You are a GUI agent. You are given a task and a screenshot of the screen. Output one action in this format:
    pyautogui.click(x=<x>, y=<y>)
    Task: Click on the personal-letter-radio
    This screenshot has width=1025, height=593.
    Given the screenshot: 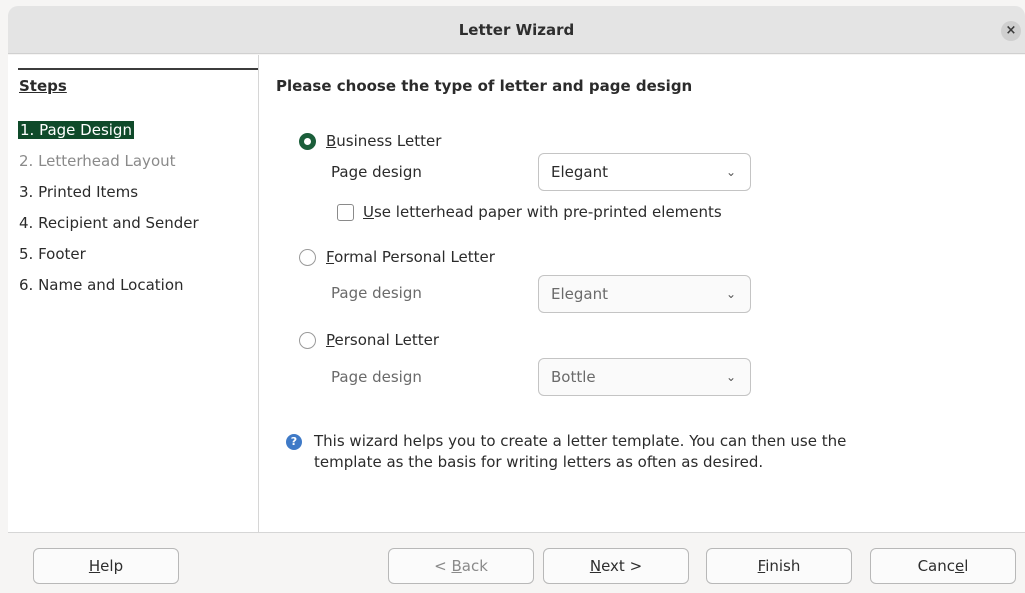 What is the action you would take?
    pyautogui.click(x=307, y=340)
    